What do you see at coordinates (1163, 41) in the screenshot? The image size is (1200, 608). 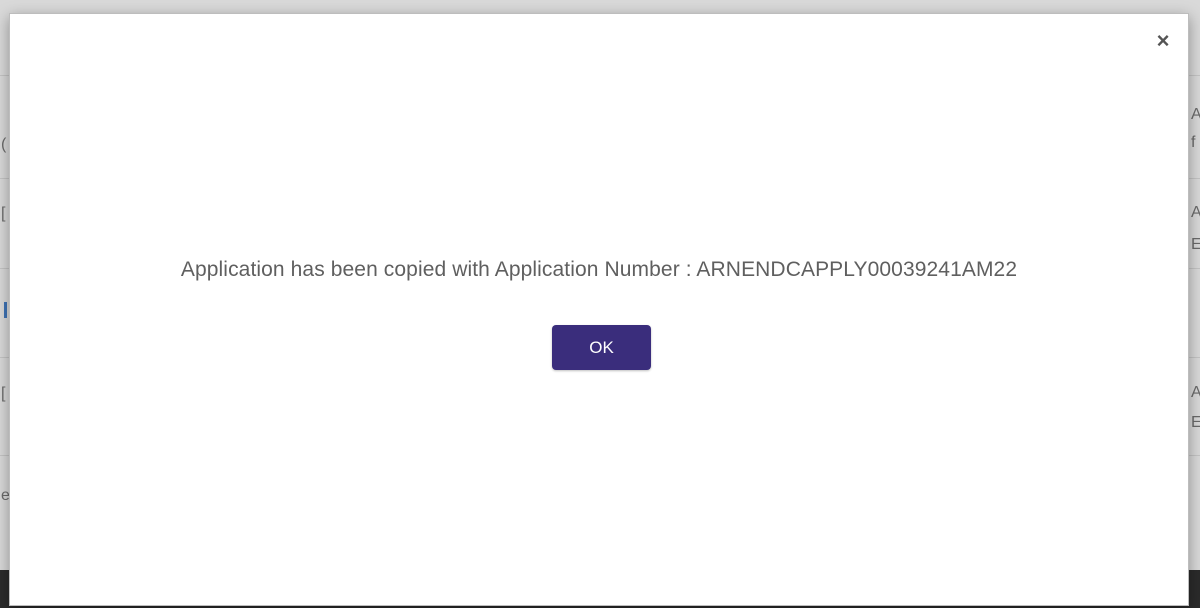 I see `close-icon: ×` at bounding box center [1163, 41].